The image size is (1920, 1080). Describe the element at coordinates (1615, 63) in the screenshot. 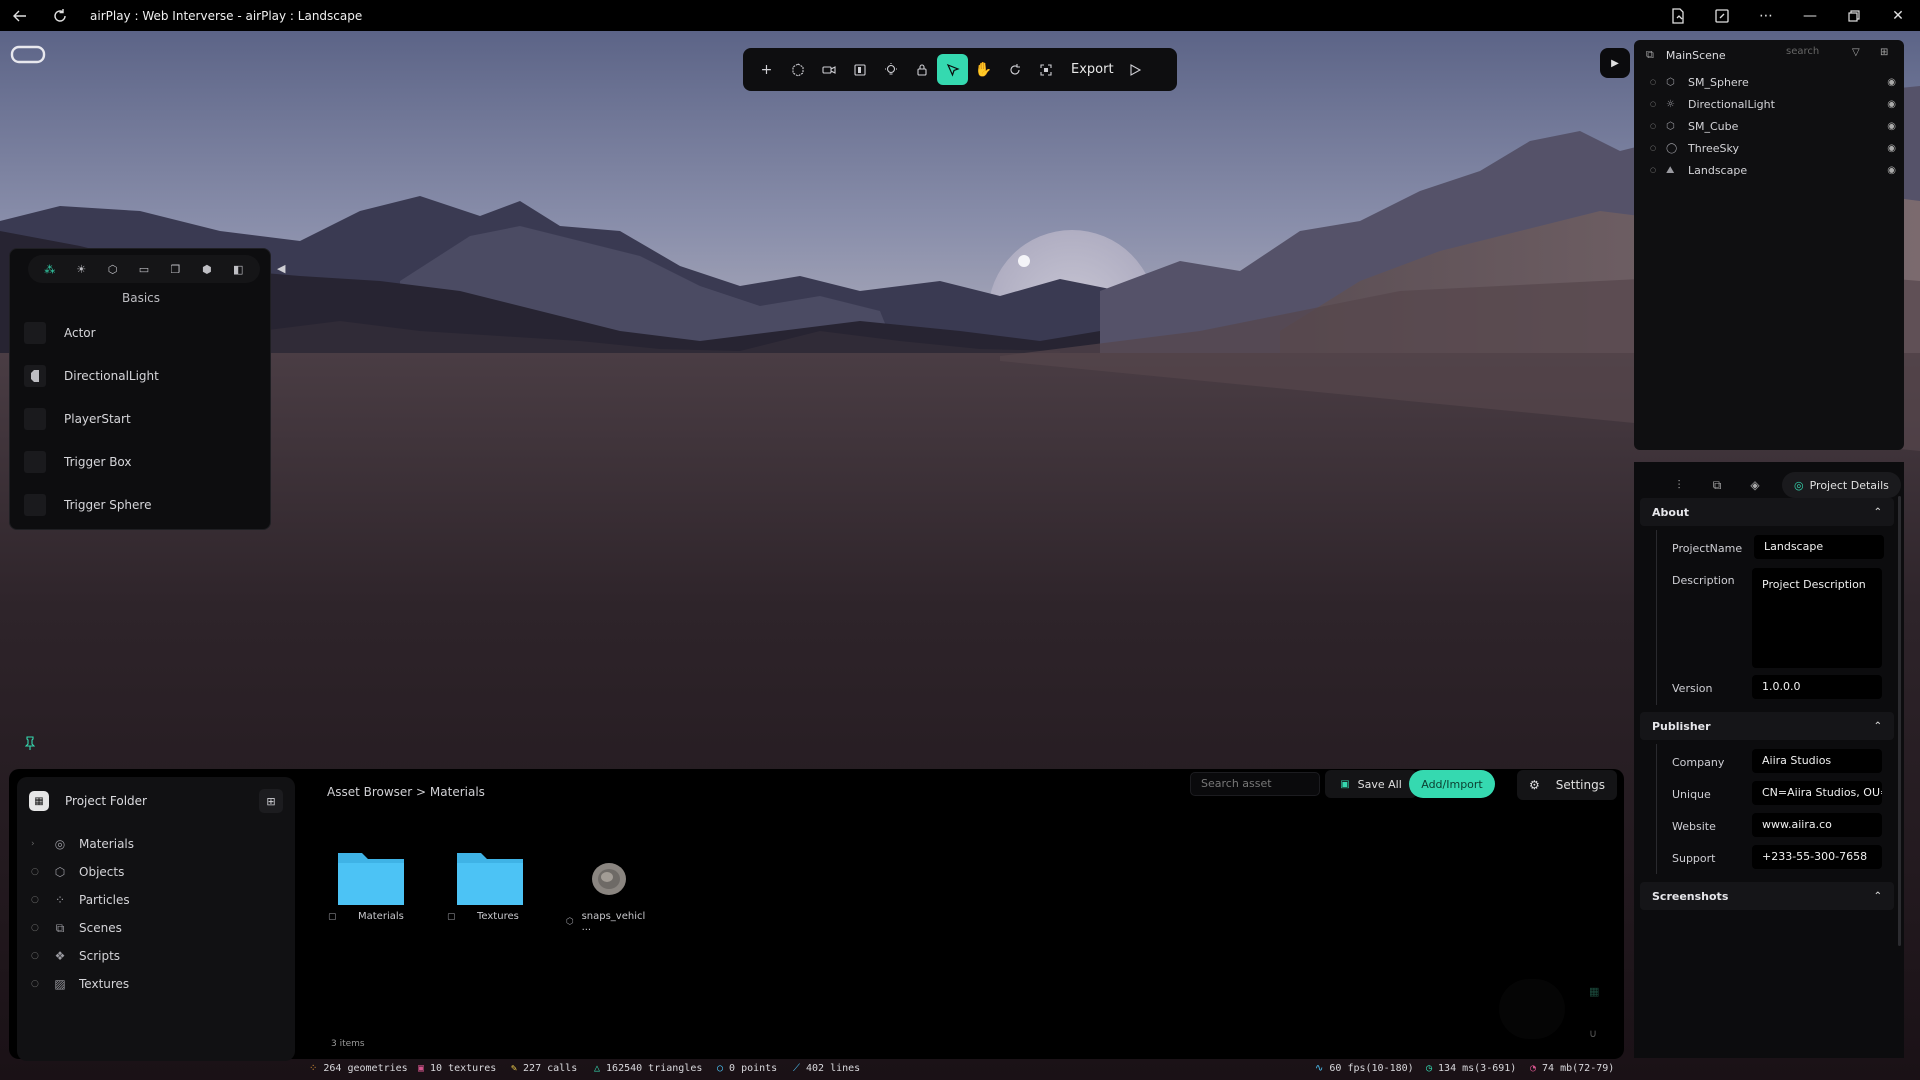

I see `collapse-right-icon: ▶` at that location.